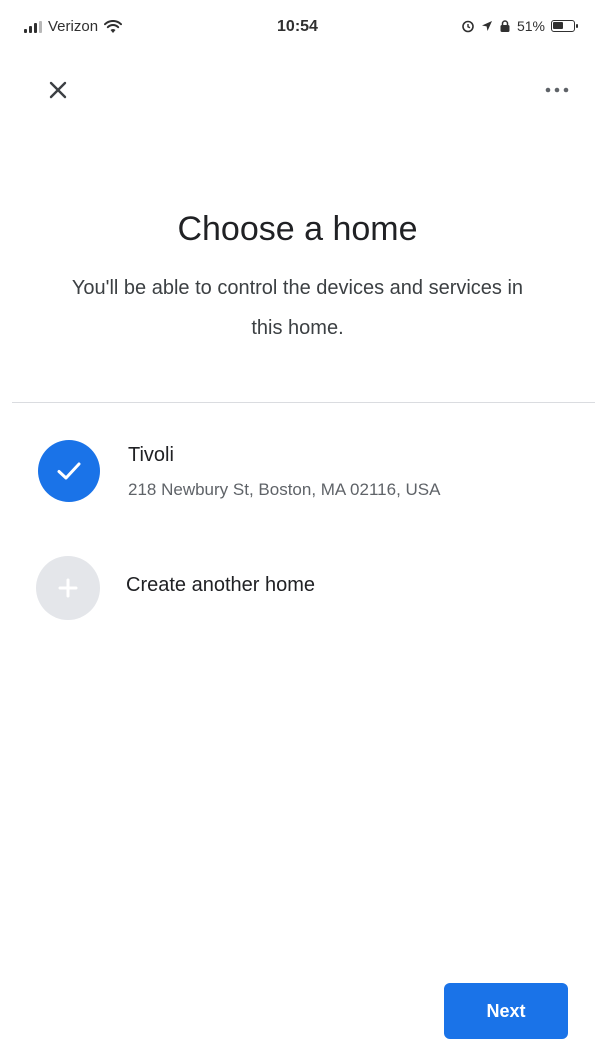  I want to click on create-home-avatar, so click(68, 588).